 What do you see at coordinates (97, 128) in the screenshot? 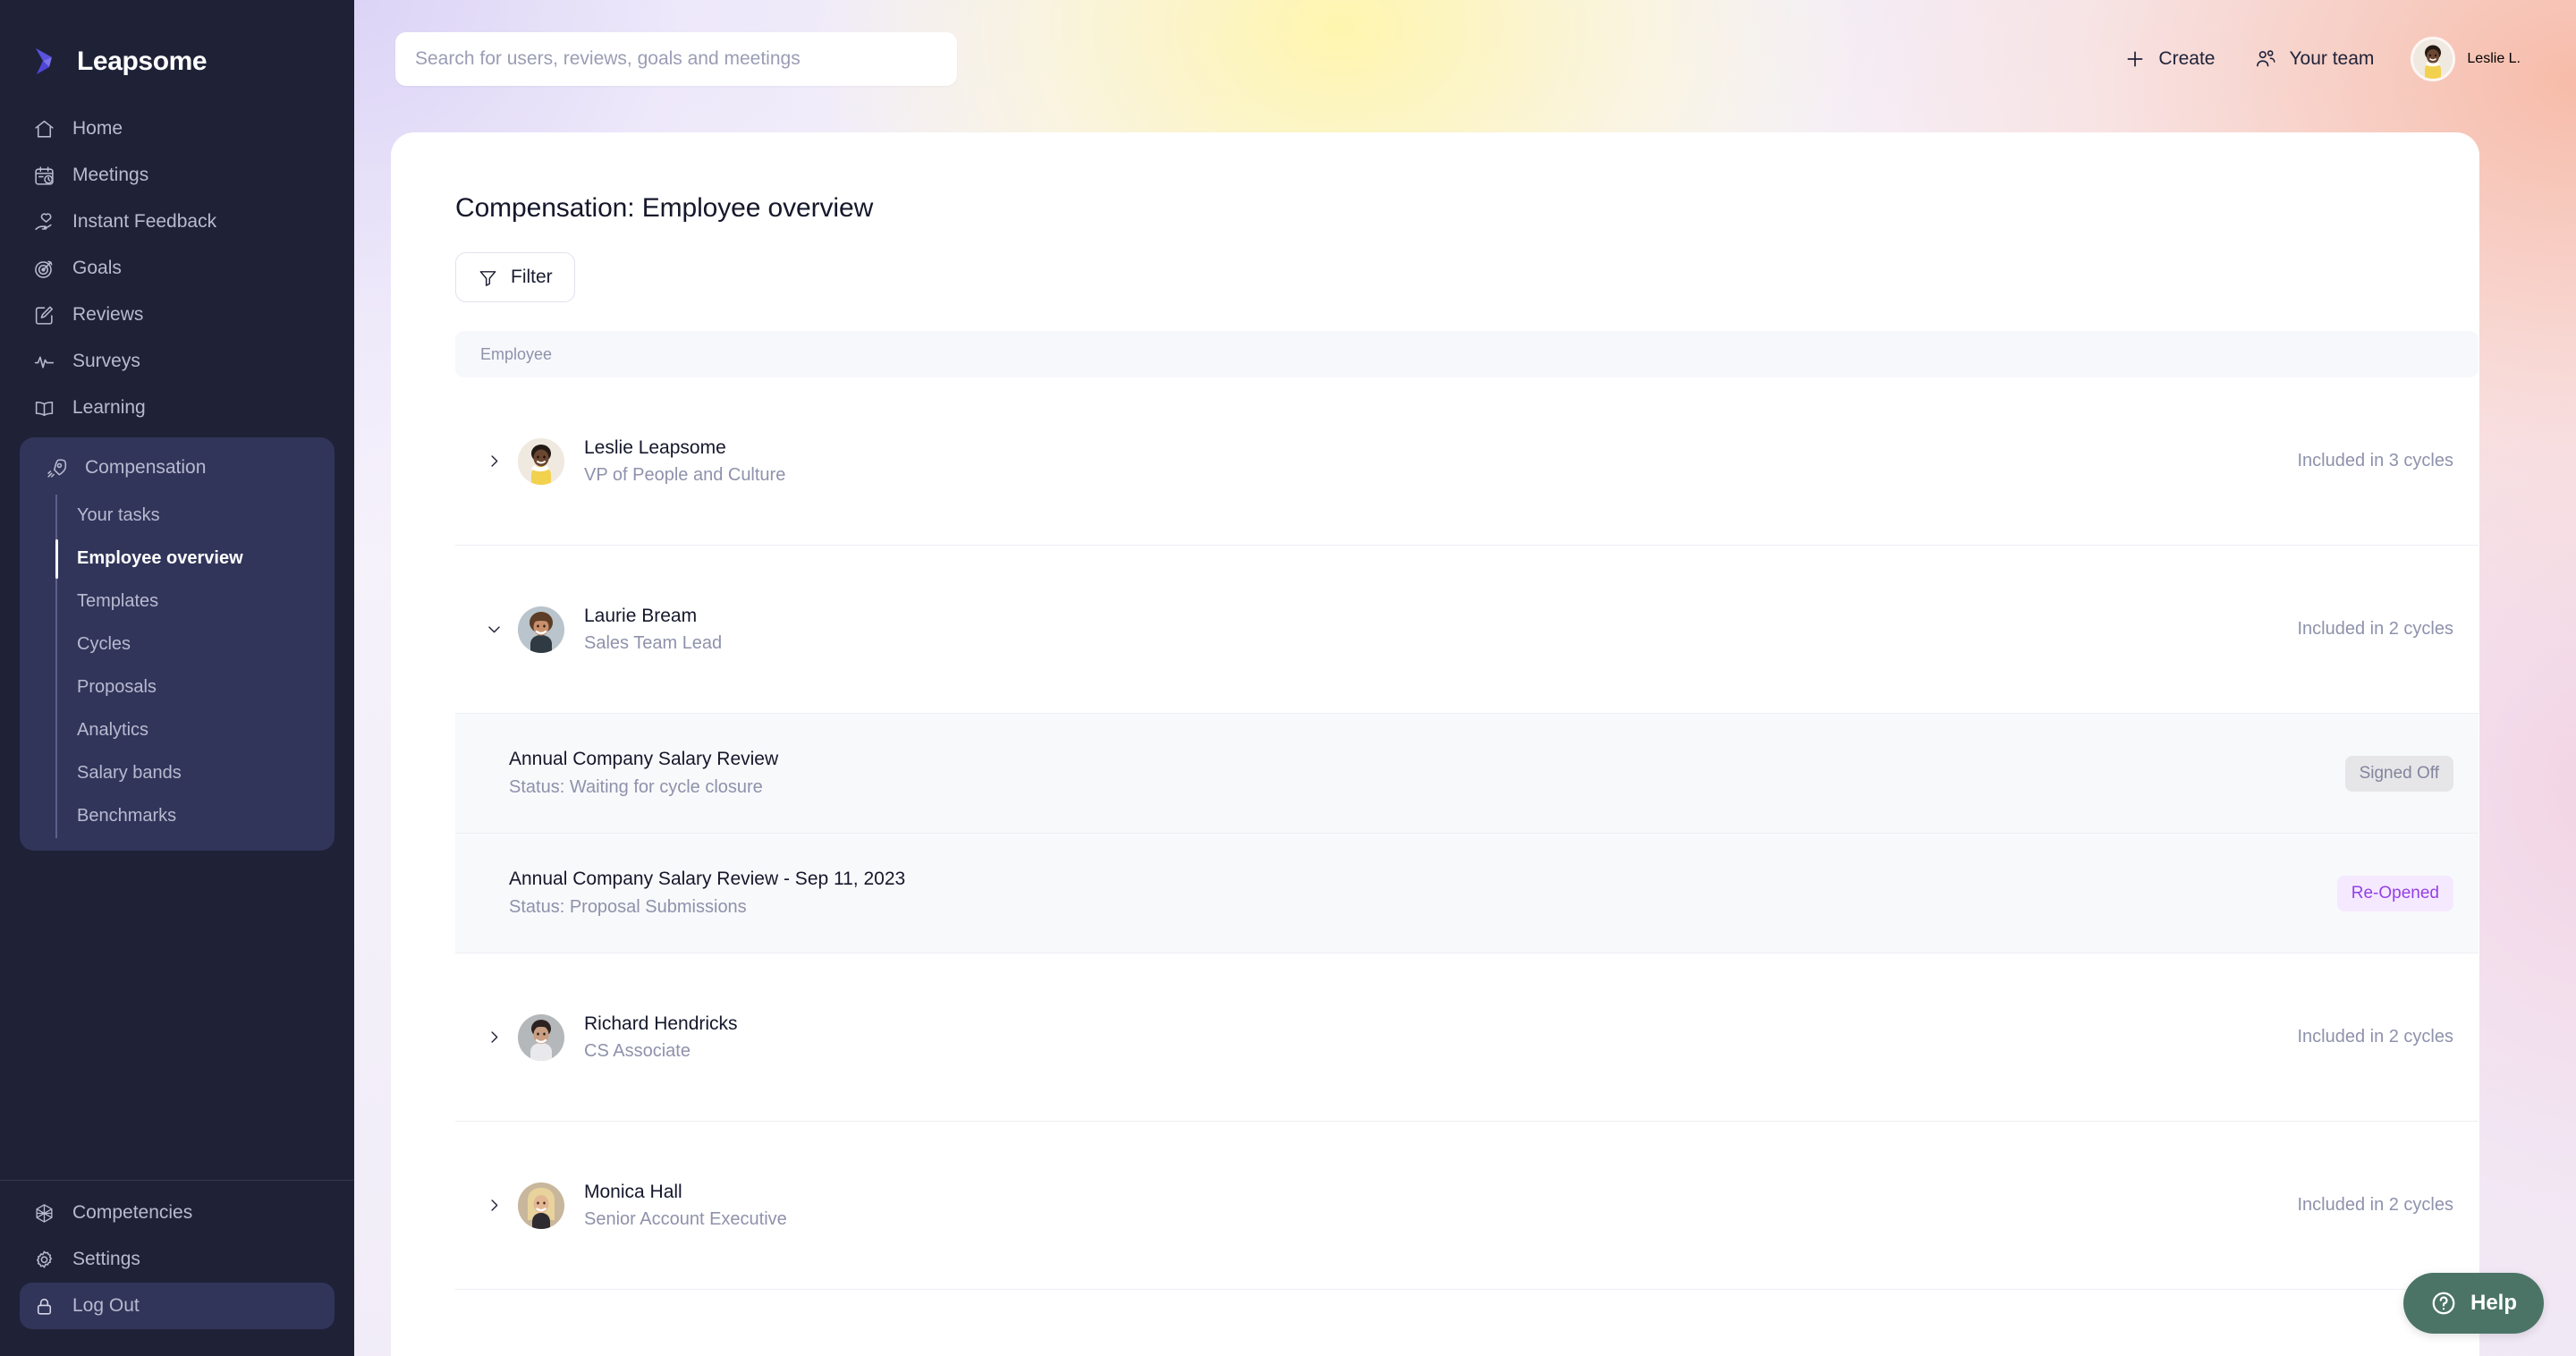
I see `sidebar-item-label: Home` at bounding box center [97, 128].